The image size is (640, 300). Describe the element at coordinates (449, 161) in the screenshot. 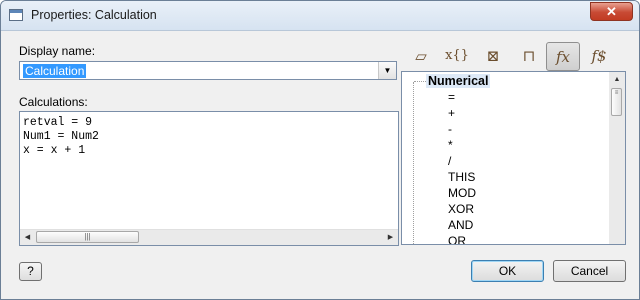

I see `tree-item: /` at that location.